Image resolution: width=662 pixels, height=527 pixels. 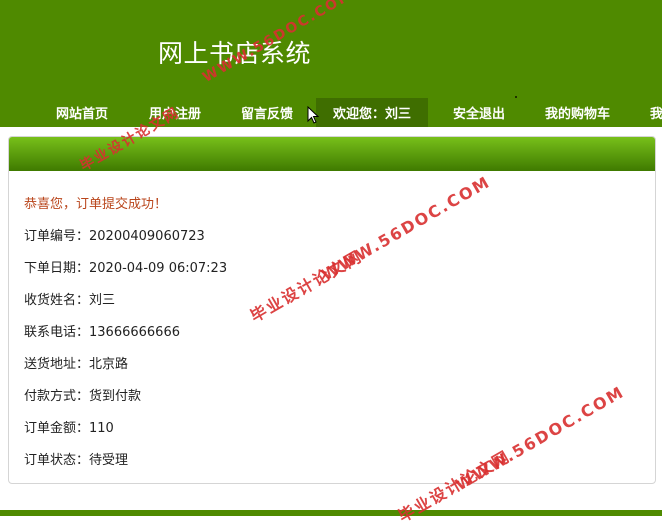 I want to click on phone-value: 13666666666, so click(x=134, y=332).